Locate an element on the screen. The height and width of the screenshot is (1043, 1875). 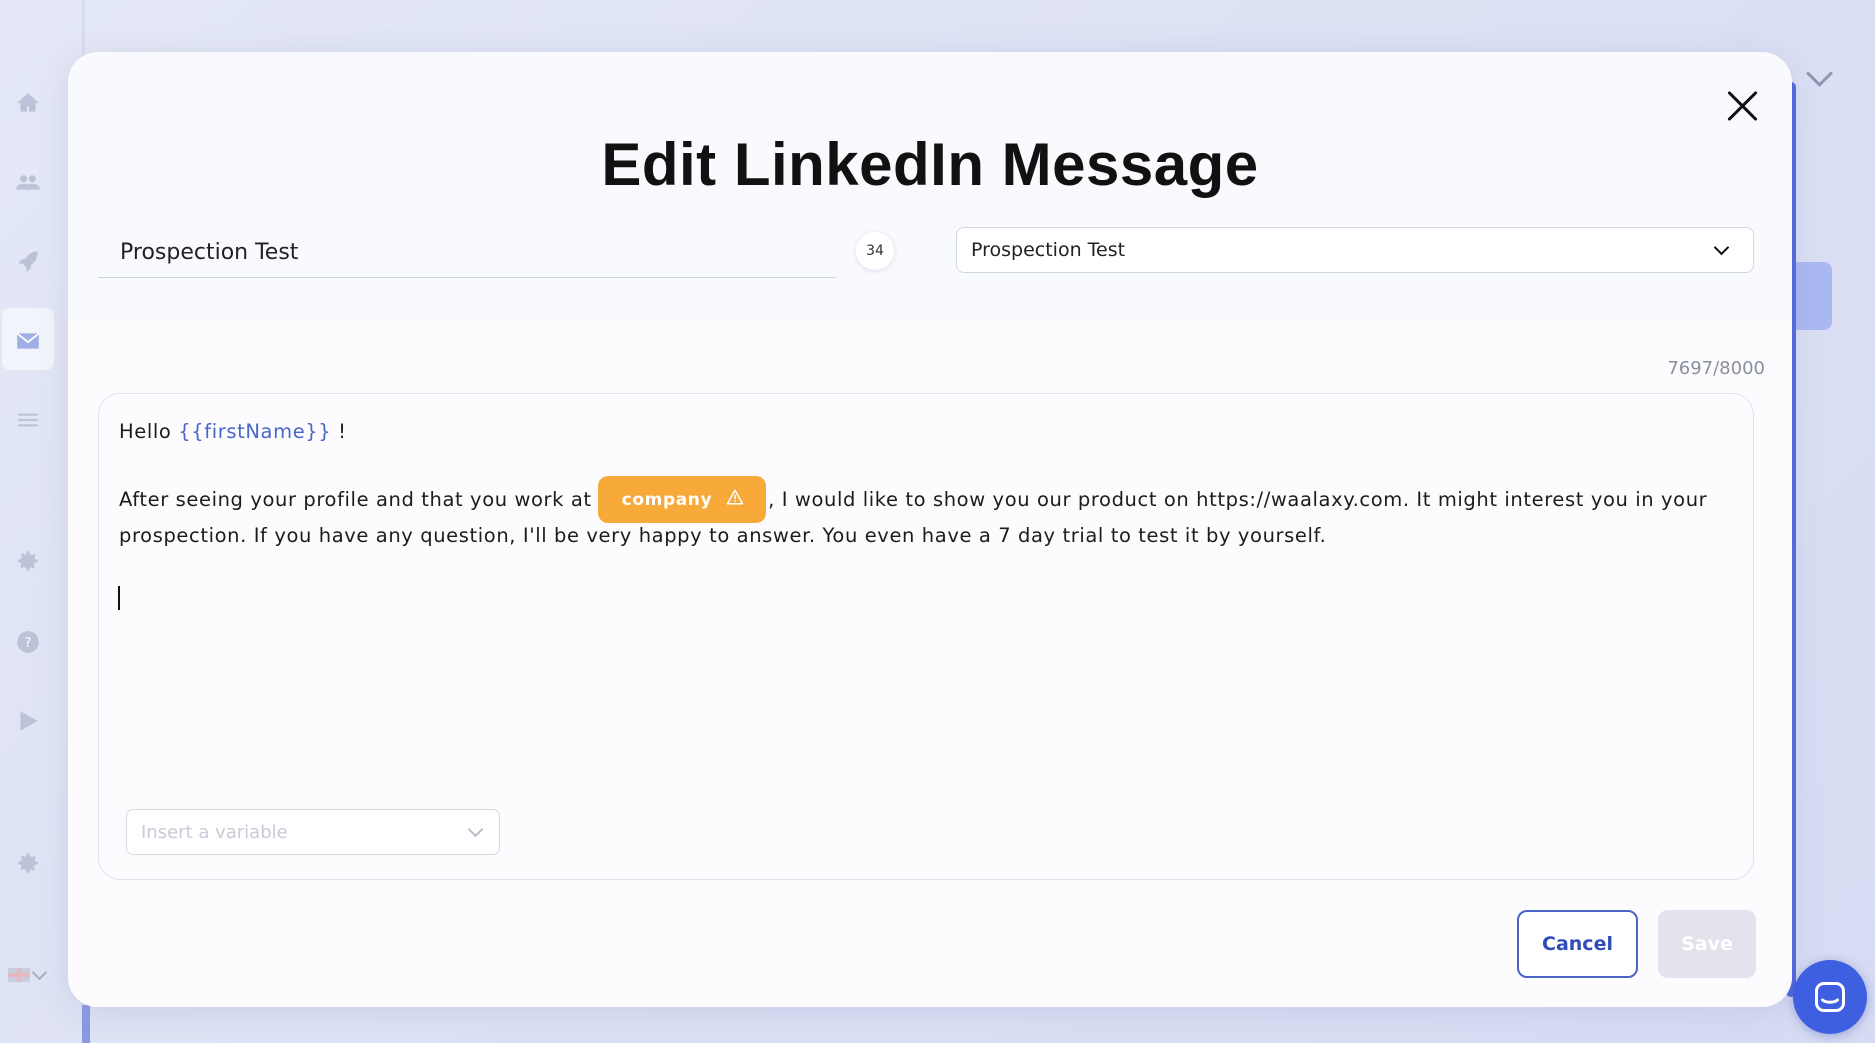
chat-icon is located at coordinates (1830, 997).